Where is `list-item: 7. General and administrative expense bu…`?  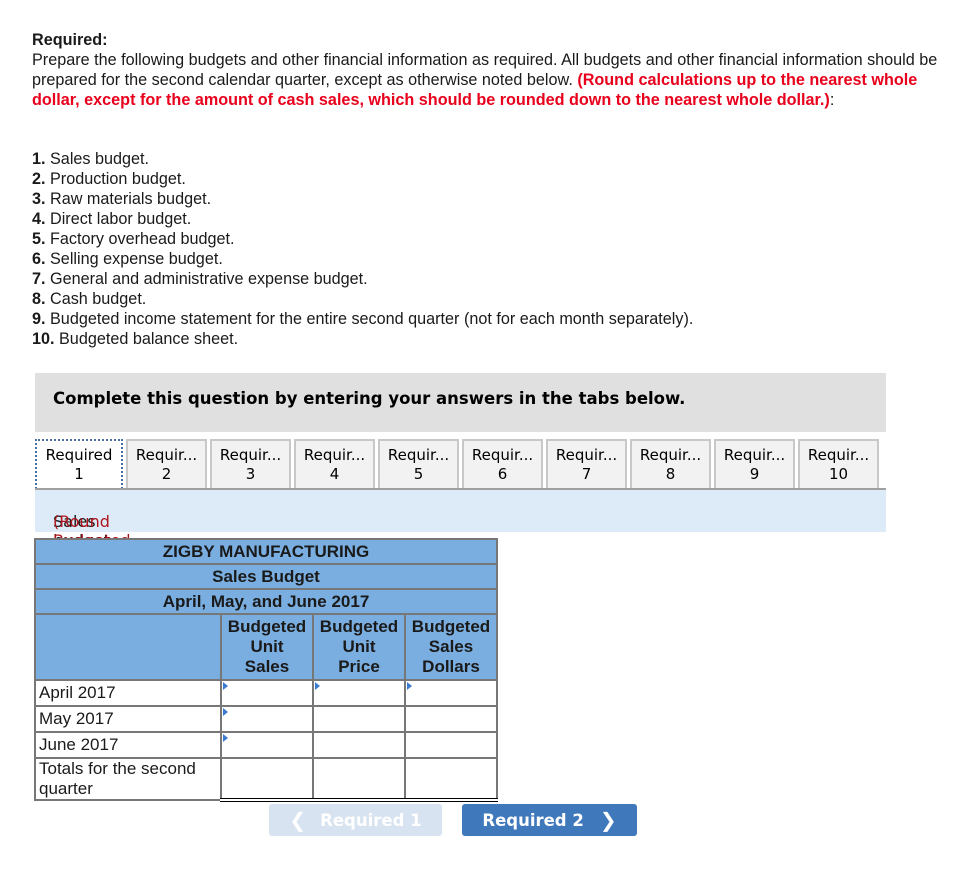
list-item: 7. General and administrative expense bu… is located at coordinates (362, 279).